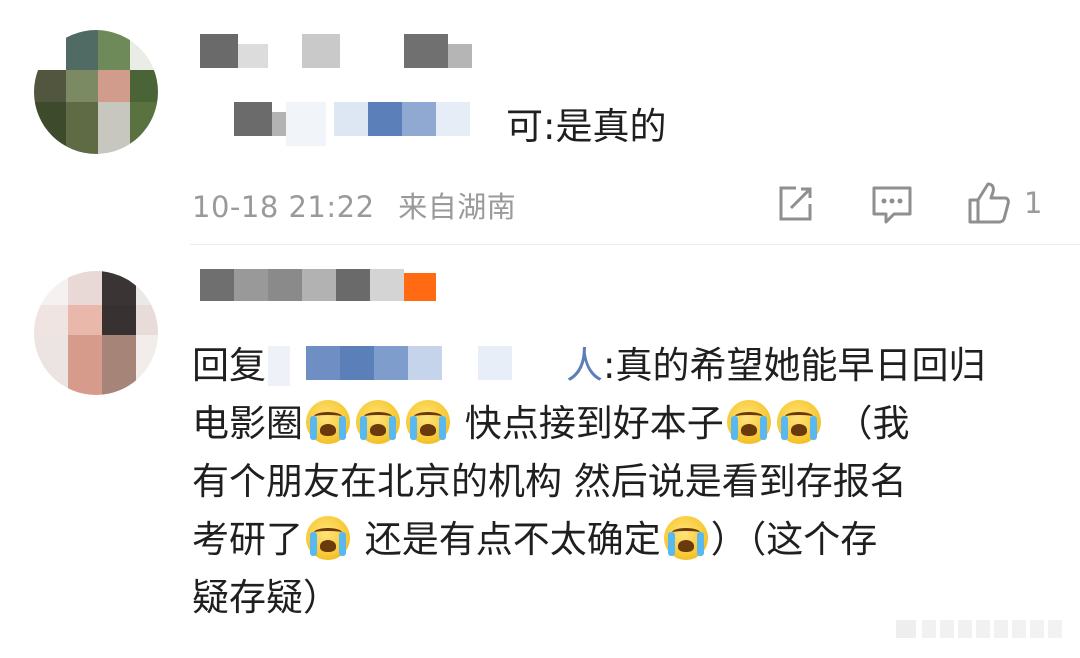 This screenshot has height=658, width=1080. I want to click on vip-badge, so click(420, 287).